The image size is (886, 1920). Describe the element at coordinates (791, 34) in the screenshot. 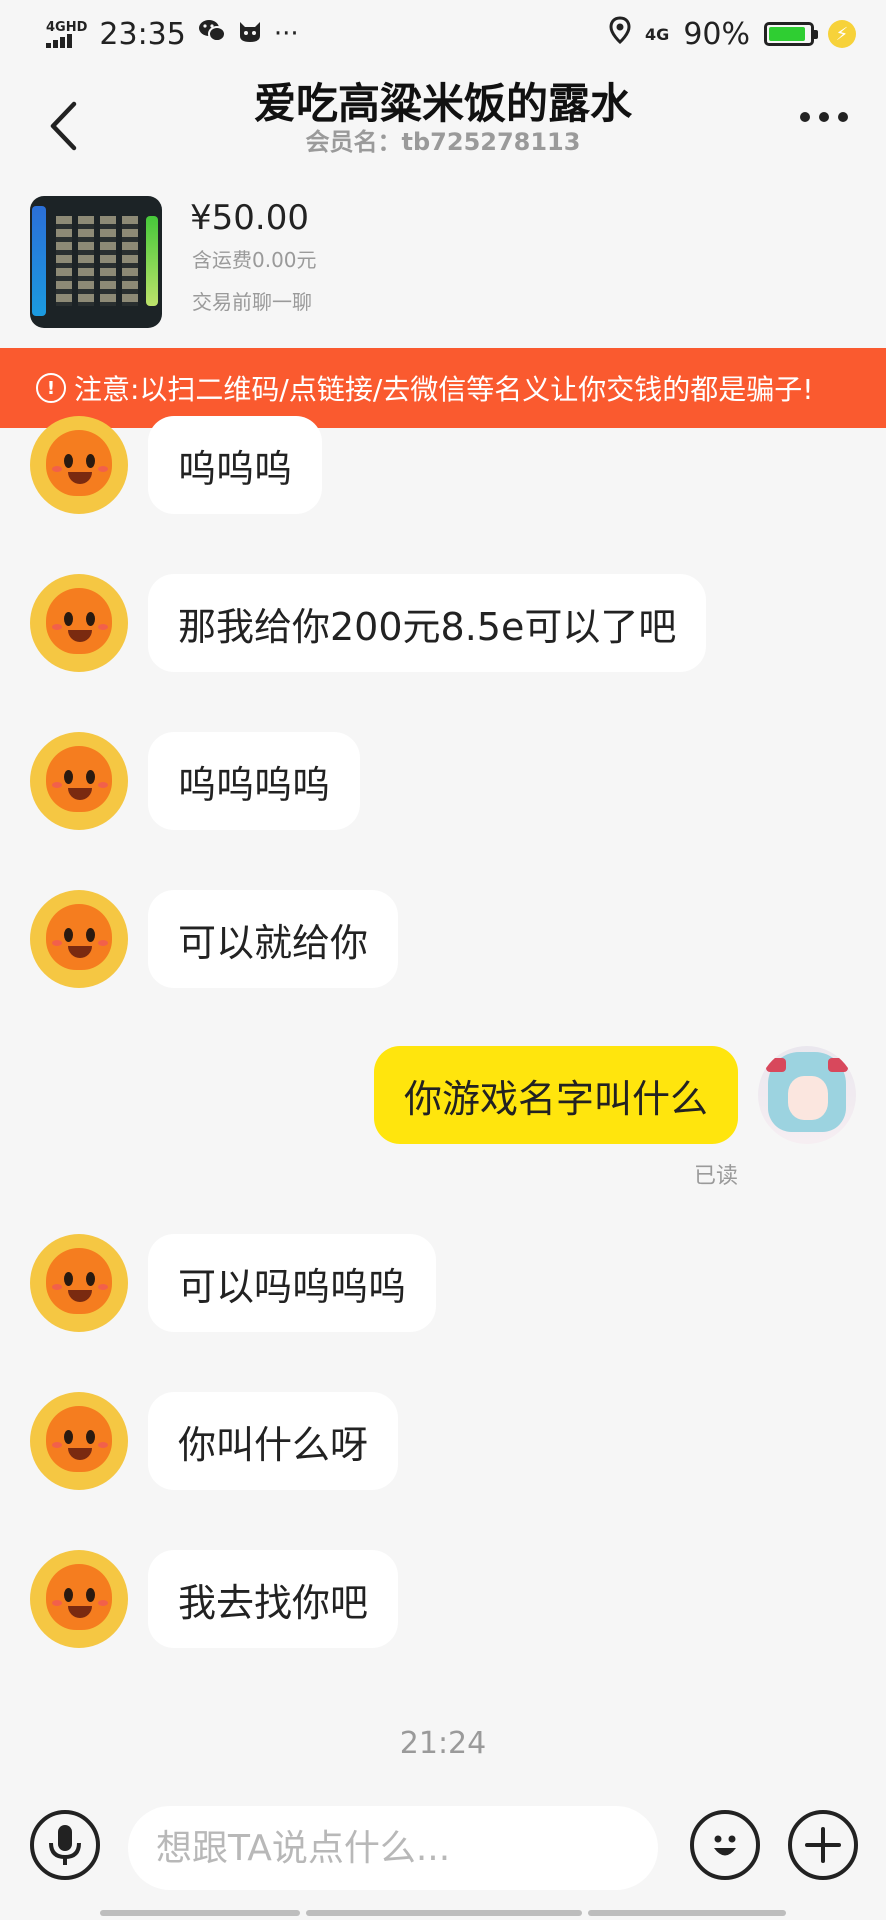

I see `battery-icon` at that location.